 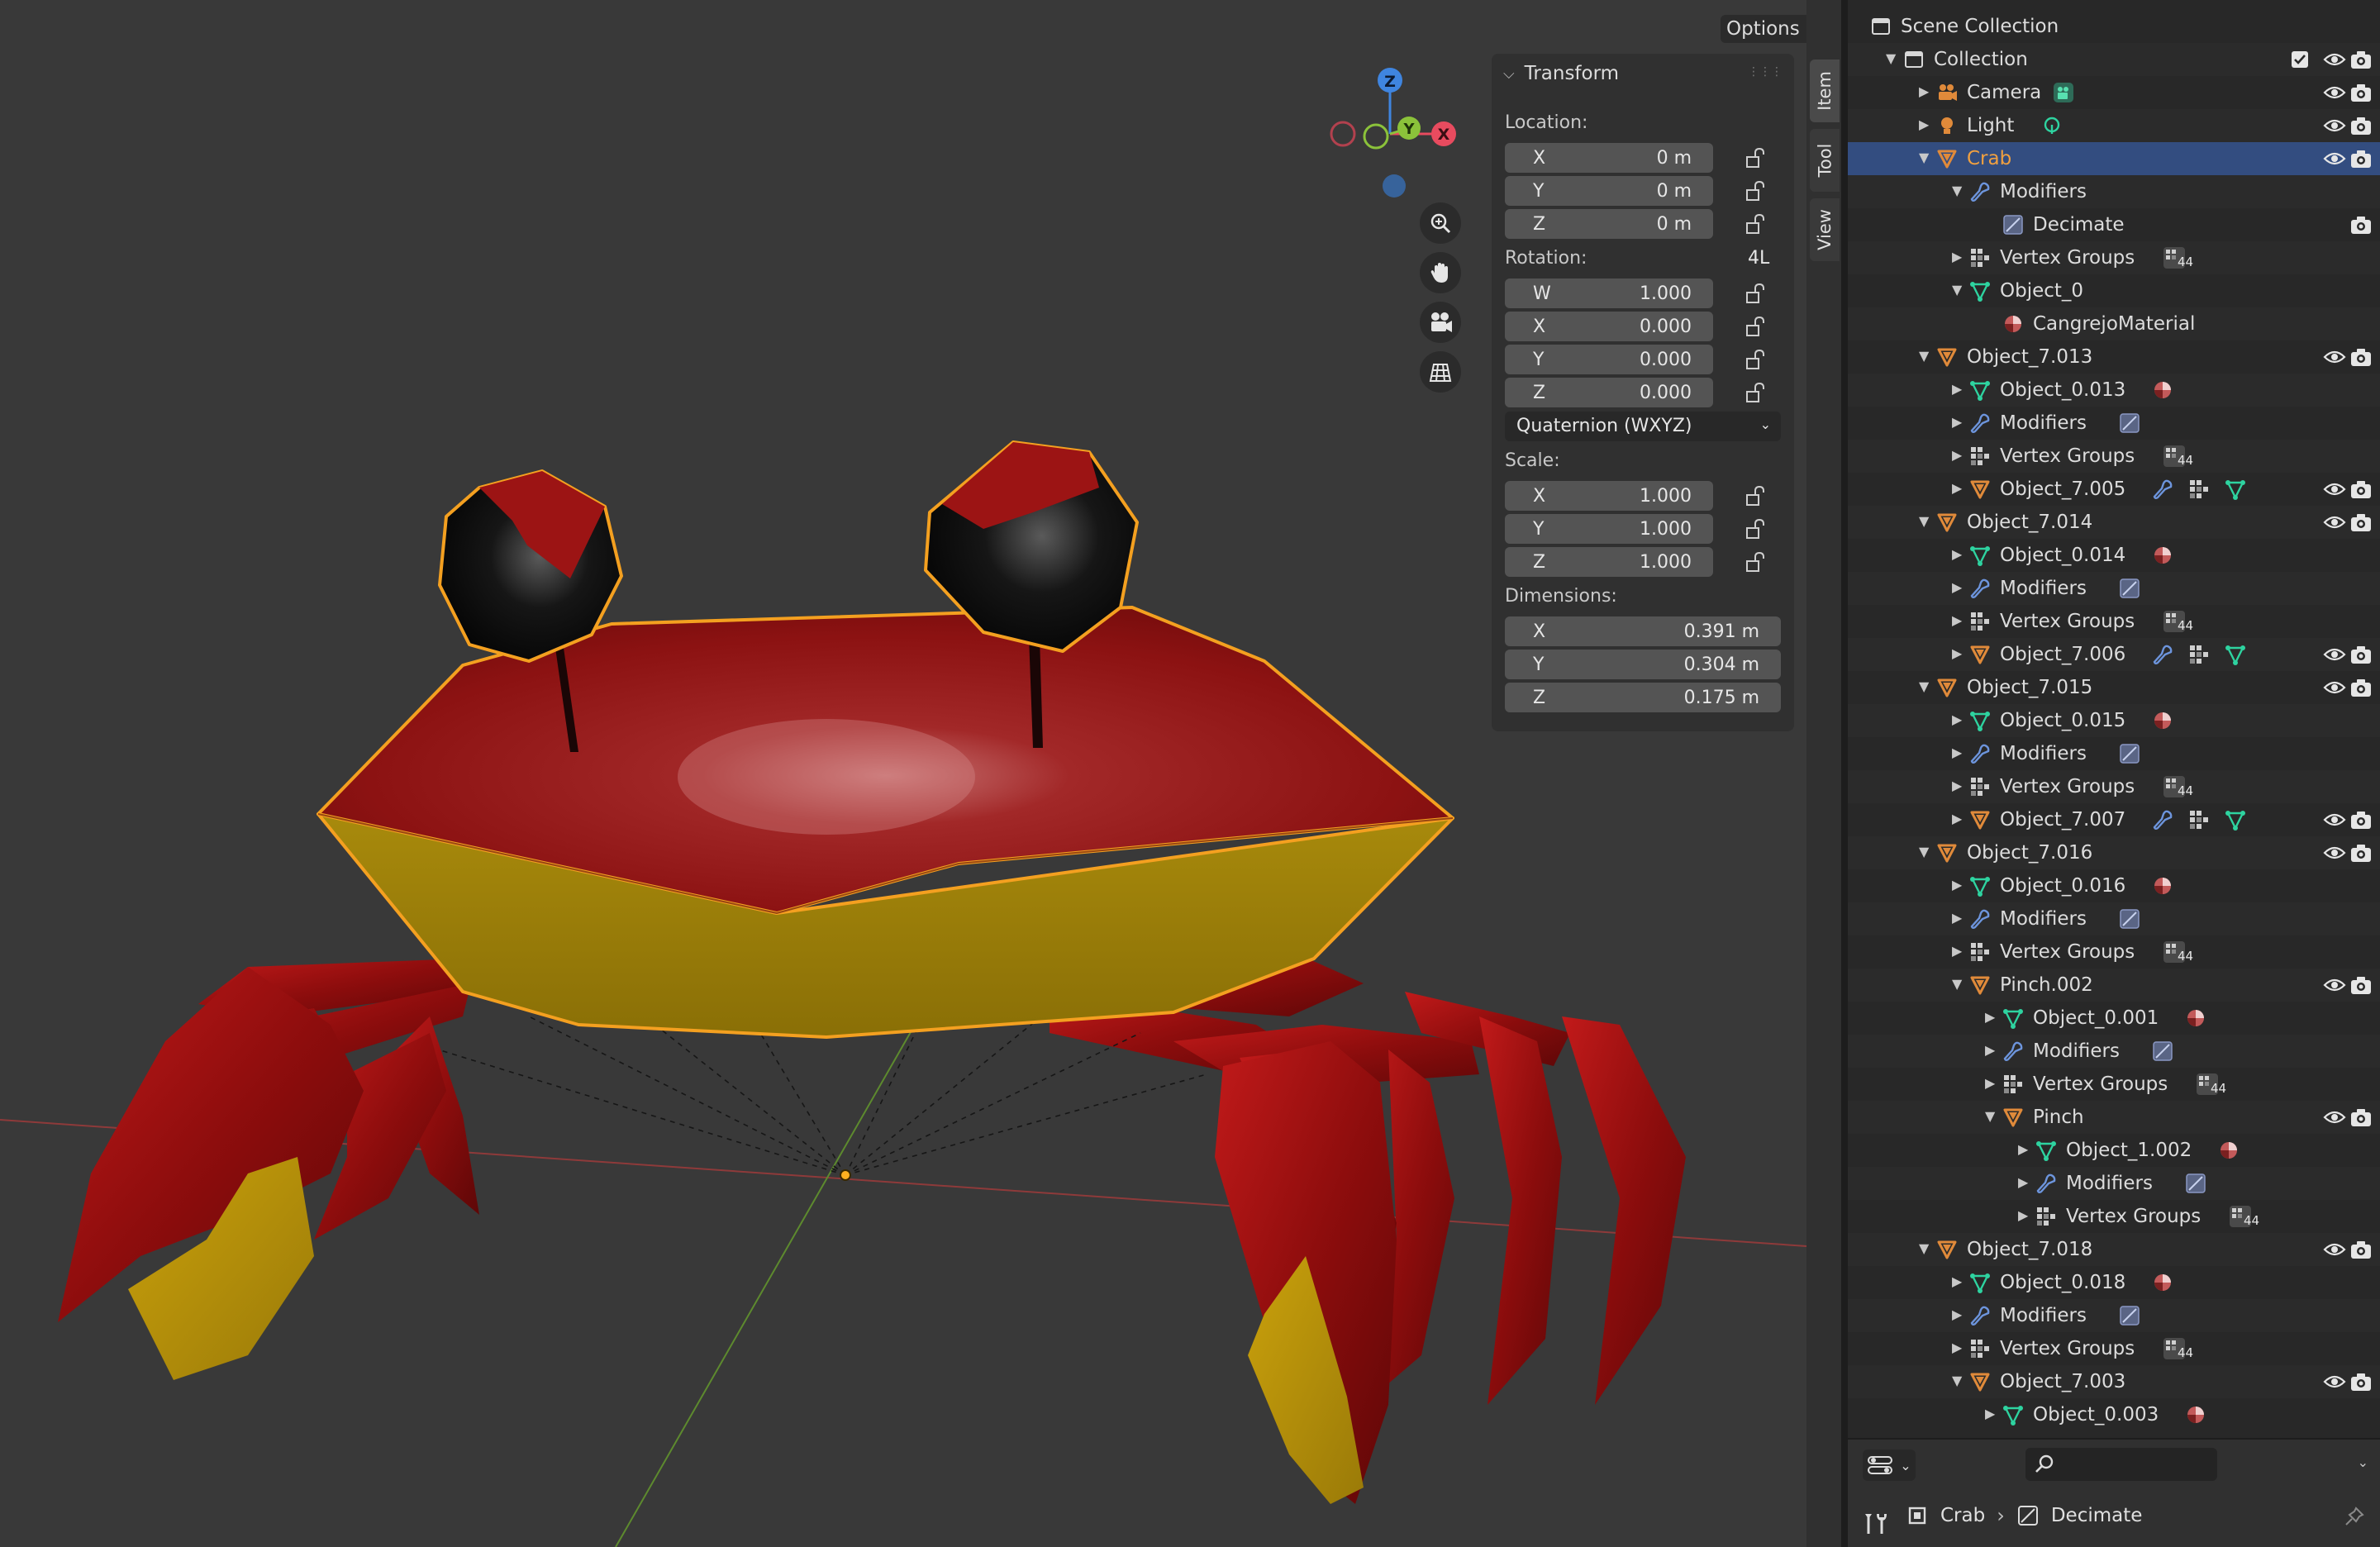 I want to click on outliner-row: ▼ Pinch, so click(x=2114, y=1117).